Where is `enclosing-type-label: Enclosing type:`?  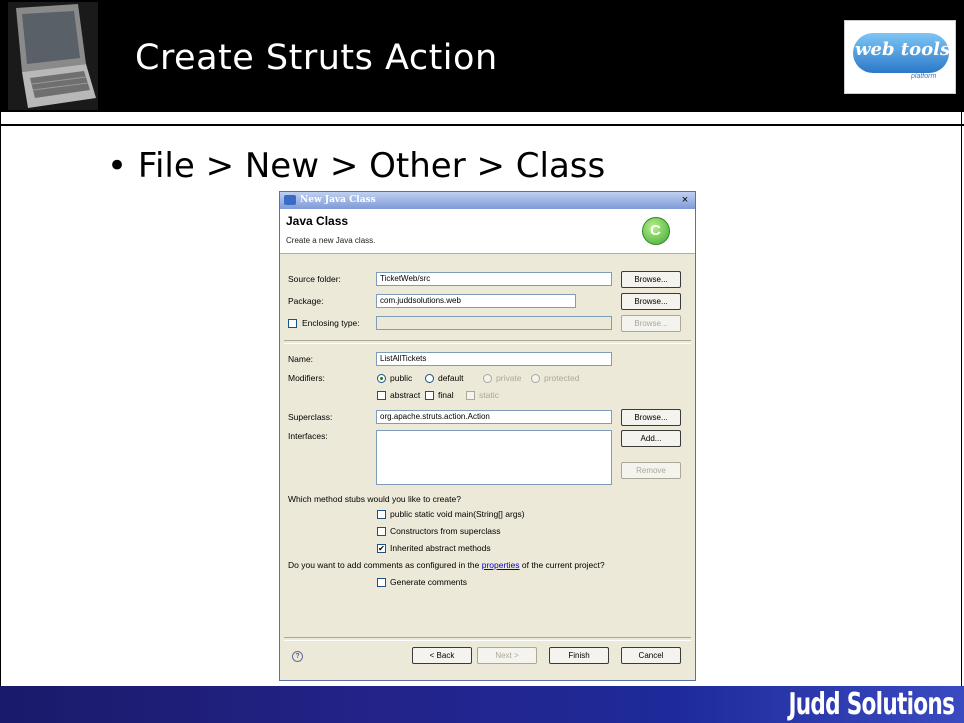
enclosing-type-label: Enclosing type: is located at coordinates (331, 323).